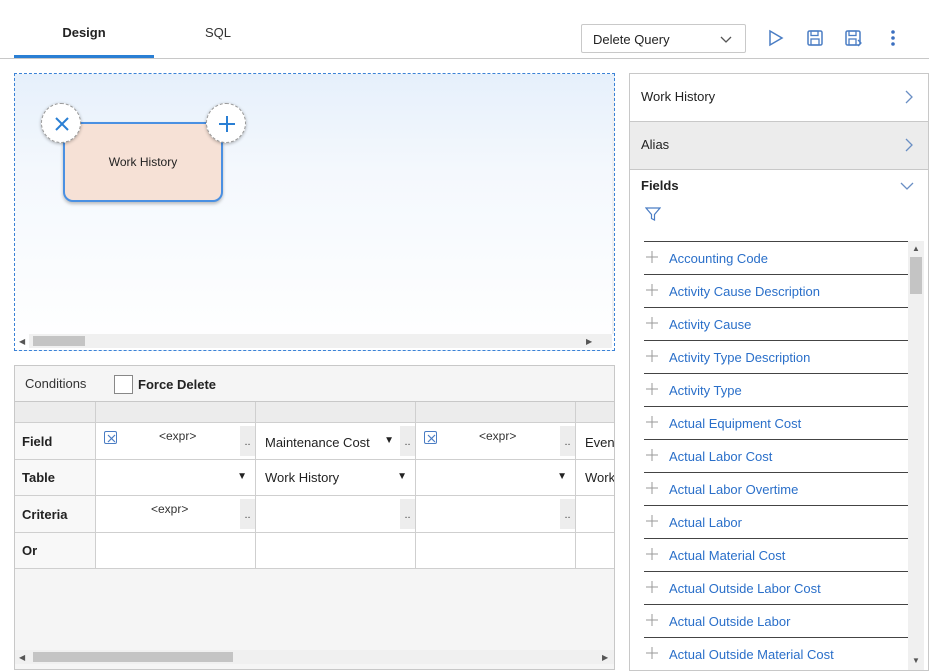 The width and height of the screenshot is (929, 671). I want to click on add-table-button, so click(226, 123).